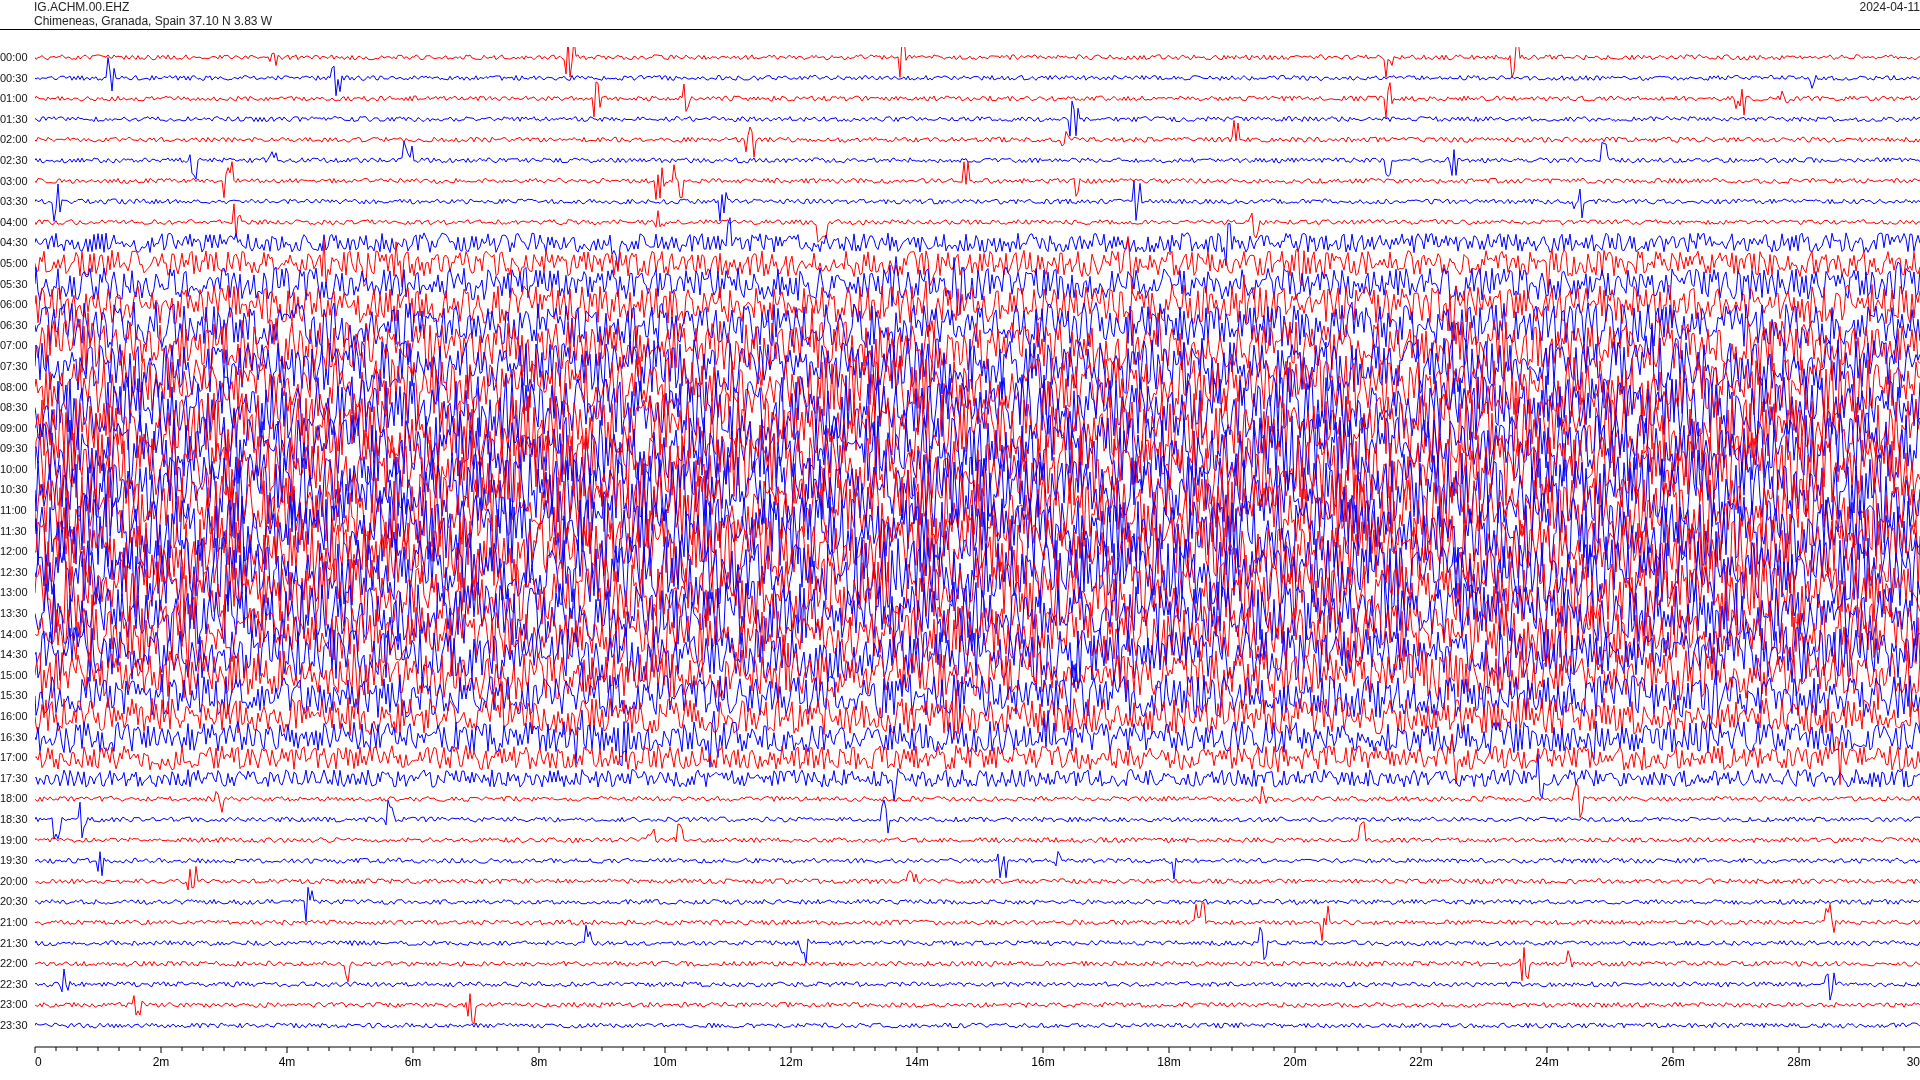 Image resolution: width=1920 pixels, height=1080 pixels. I want to click on time-label: 15:30, so click(14, 696).